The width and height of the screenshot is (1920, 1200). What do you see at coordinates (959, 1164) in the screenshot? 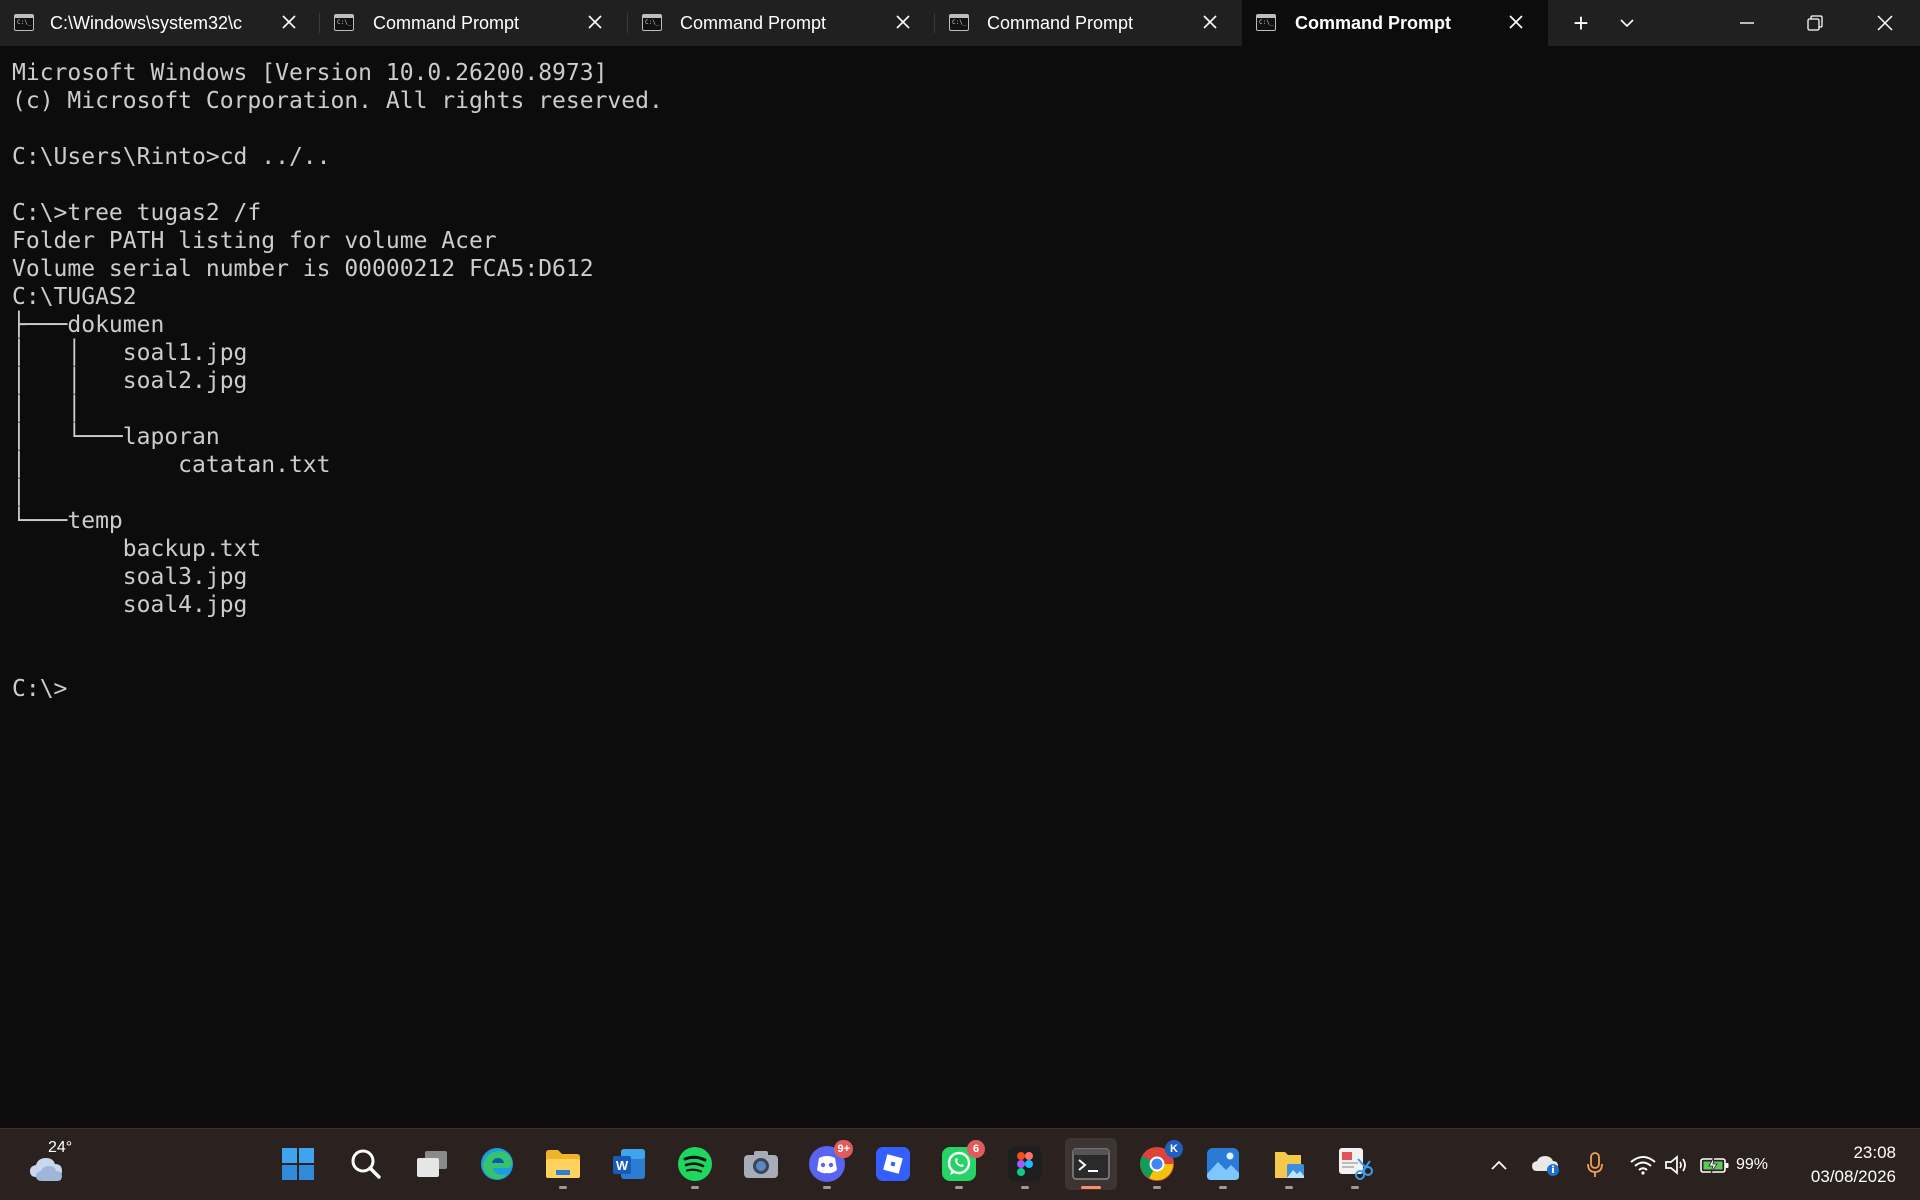
I see `whatsapp-button: 6` at bounding box center [959, 1164].